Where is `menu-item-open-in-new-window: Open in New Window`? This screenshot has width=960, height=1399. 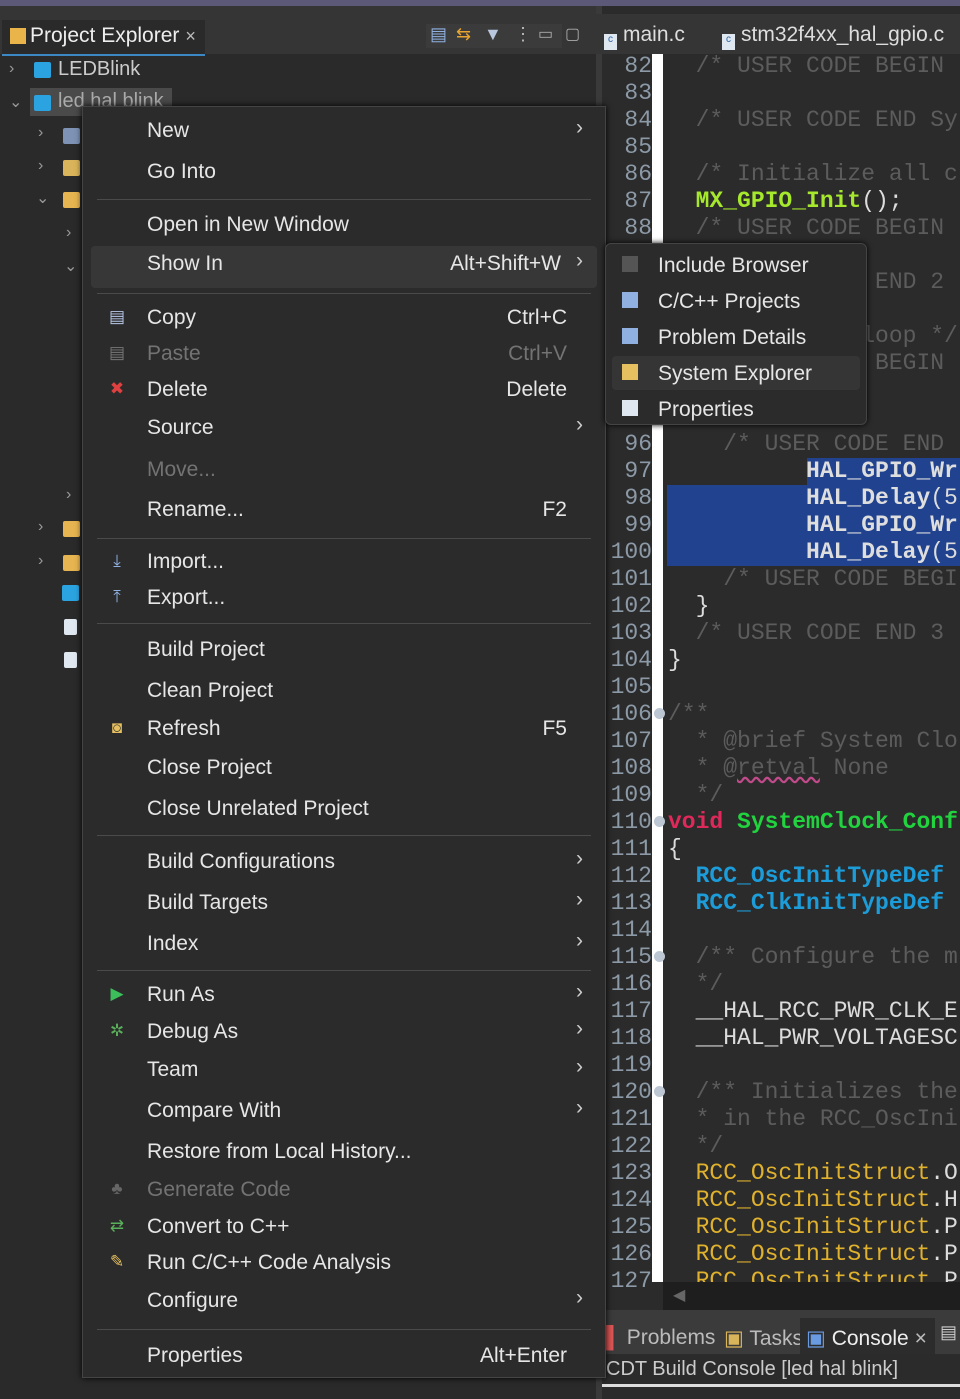
menu-item-open-in-new-window: Open in New Window is located at coordinates (344, 226).